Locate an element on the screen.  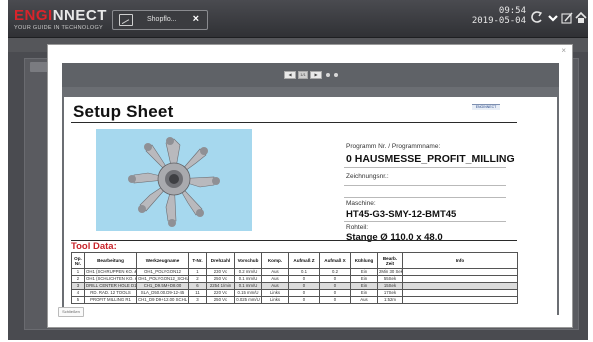
tool-table-header-cell: Op. Nr. is located at coordinates (78, 260).